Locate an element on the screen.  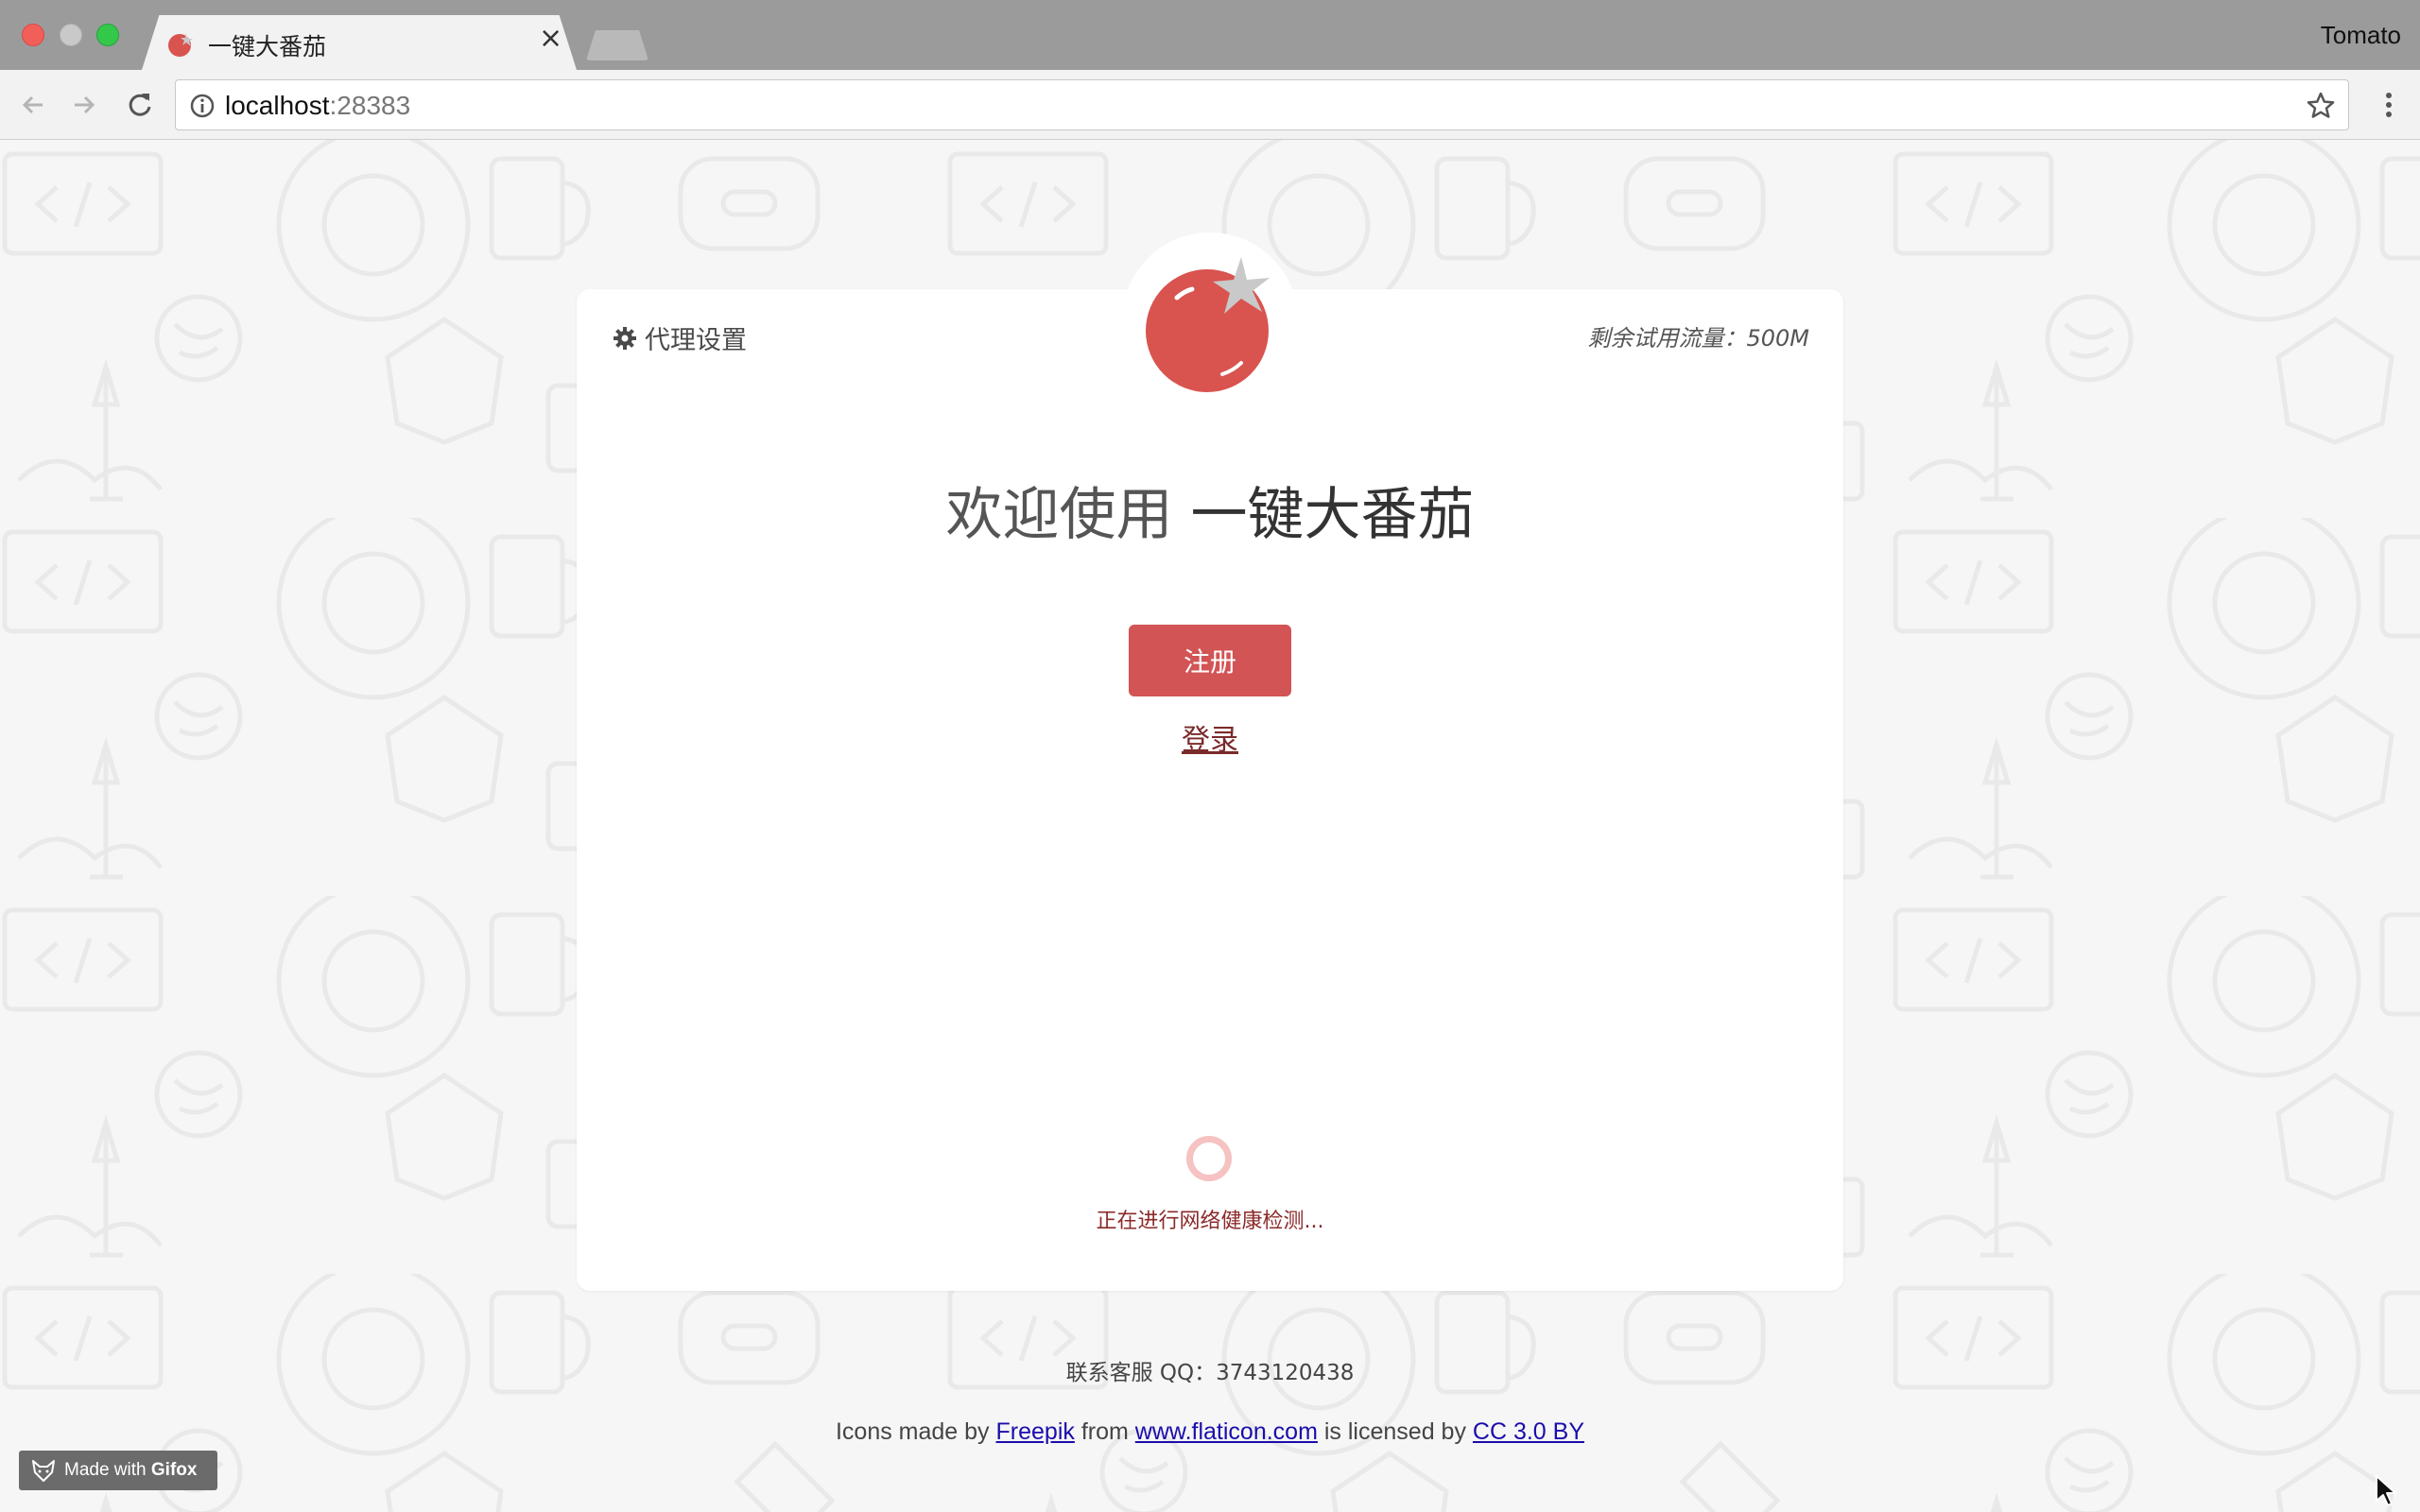
browser-tab-active: 一键大番茄 × is located at coordinates (359, 42).